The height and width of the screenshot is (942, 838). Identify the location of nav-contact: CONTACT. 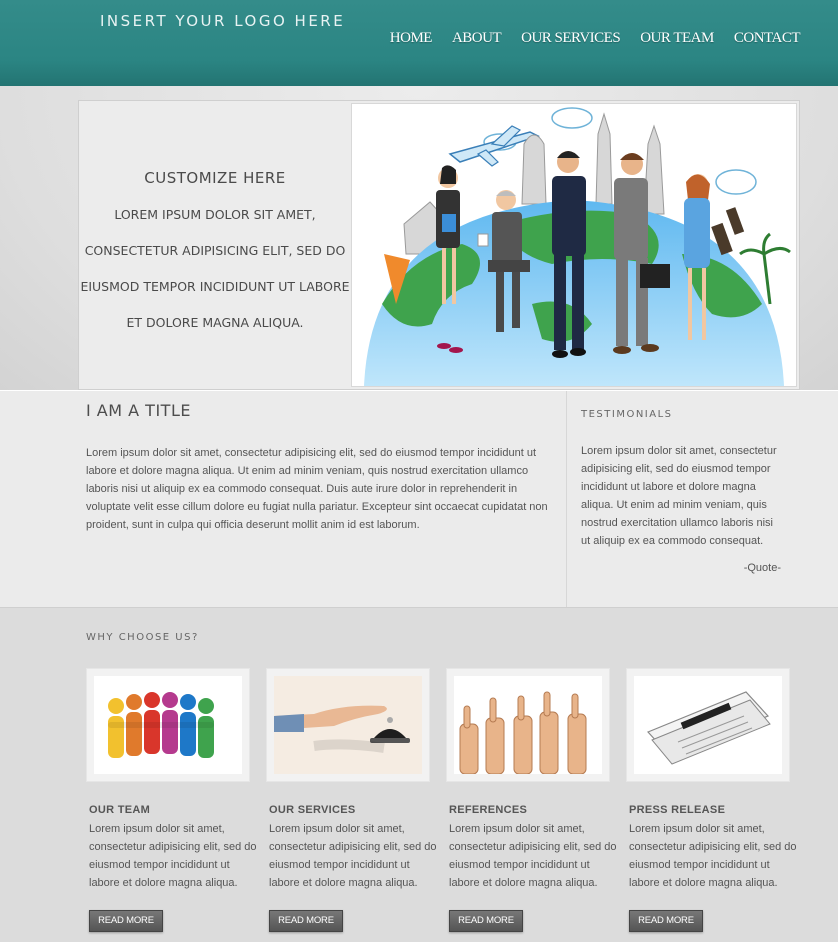
(767, 38).